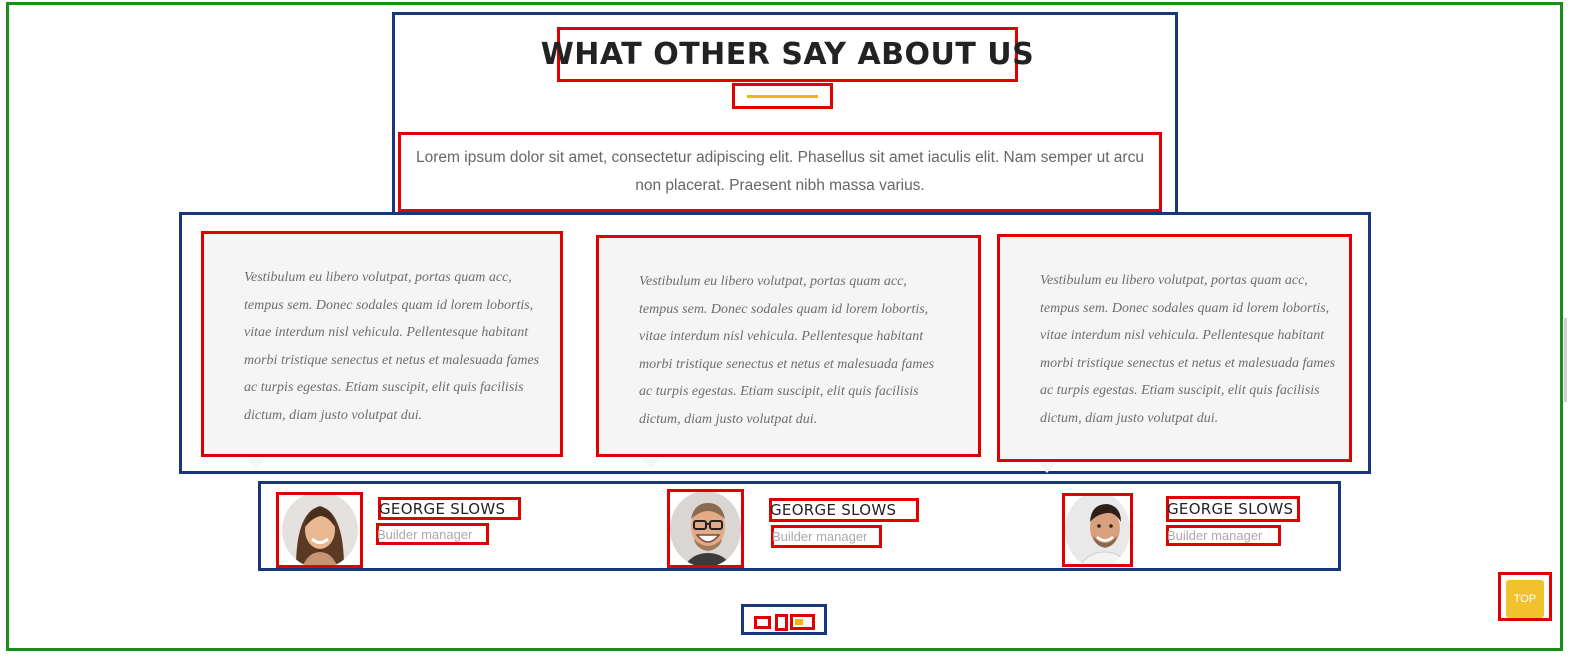 The height and width of the screenshot is (666, 1587). I want to click on title-underline, so click(782, 96).